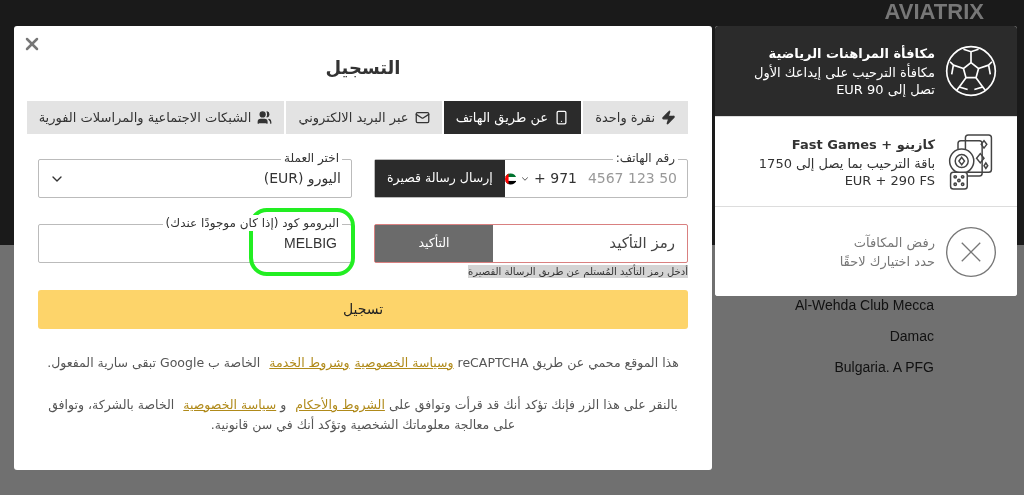 Image resolution: width=1024 pixels, height=495 pixels. I want to click on recaptcha-notice: هذا الموقع محمي عن طريق reCAPTCHA وسياسة الخصوصية وشروط الخدمة الخاصة ب Google تبقى سارية المفعول., so click(363, 363).